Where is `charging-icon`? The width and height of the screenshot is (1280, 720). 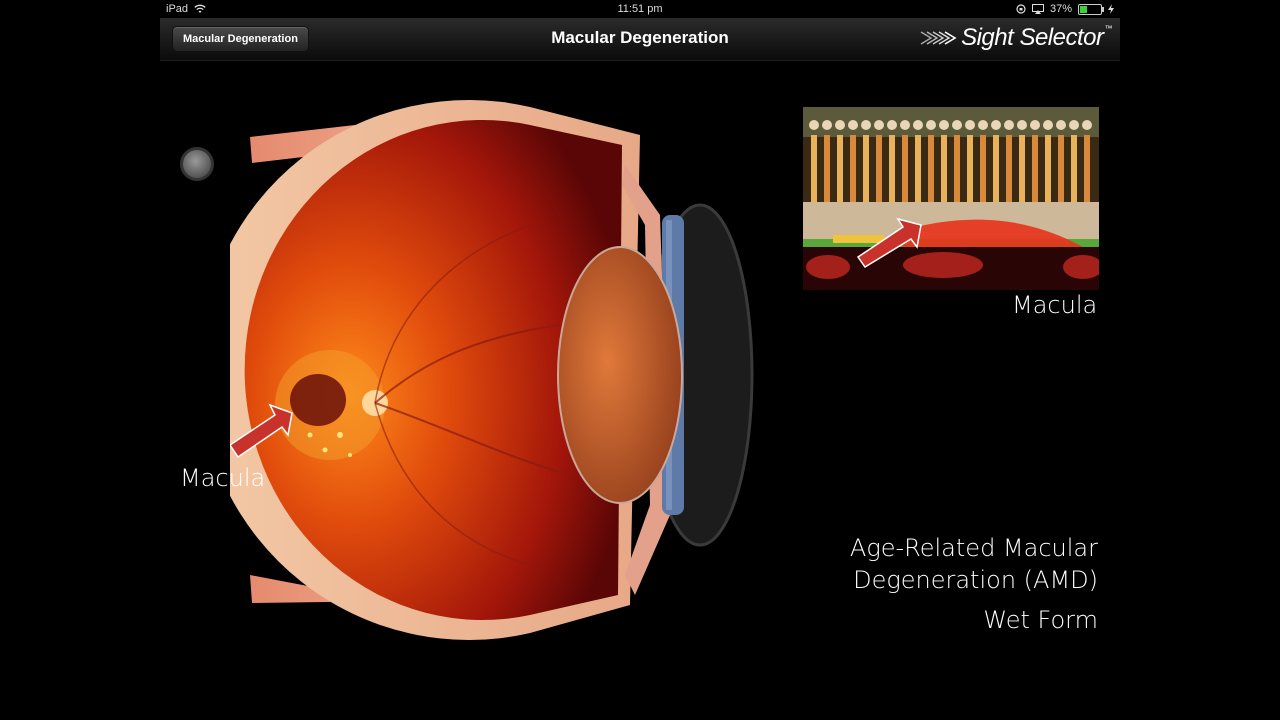 charging-icon is located at coordinates (1111, 9).